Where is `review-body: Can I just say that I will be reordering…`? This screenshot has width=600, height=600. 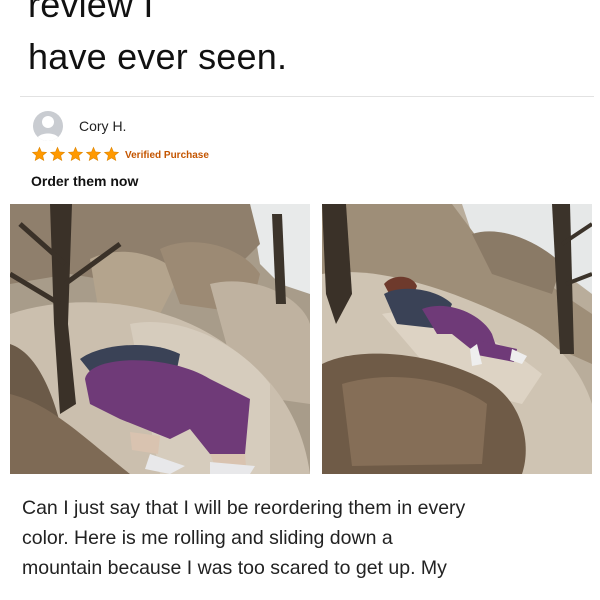 review-body: Can I just say that I will be reordering… is located at coordinates (307, 538).